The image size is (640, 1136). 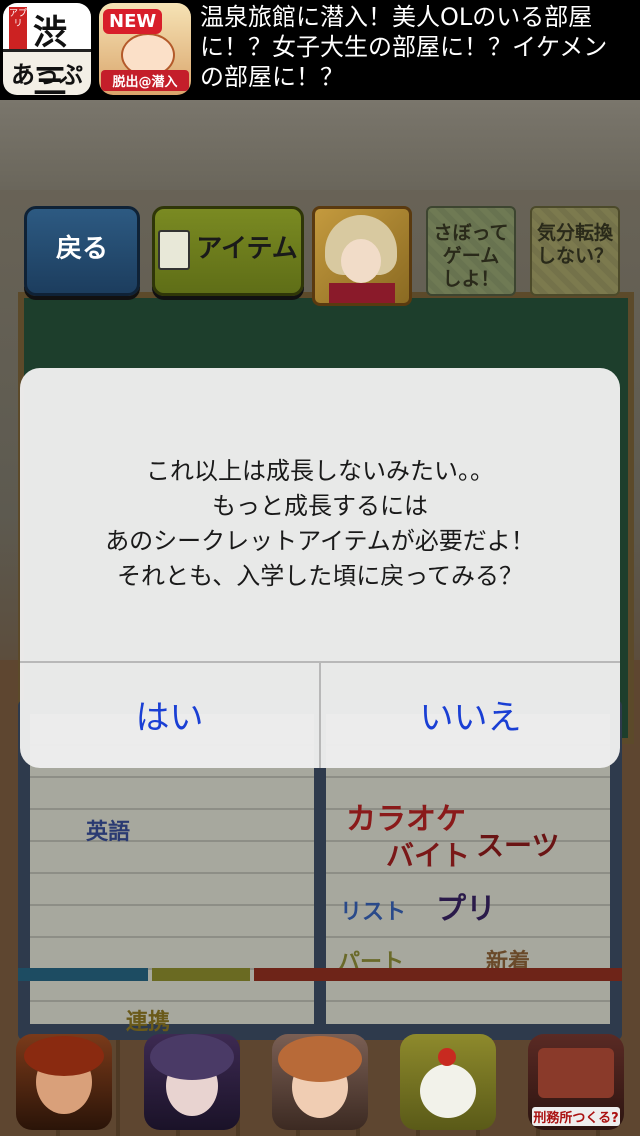 I want to click on notebook-word: スーツ, so click(x=518, y=845).